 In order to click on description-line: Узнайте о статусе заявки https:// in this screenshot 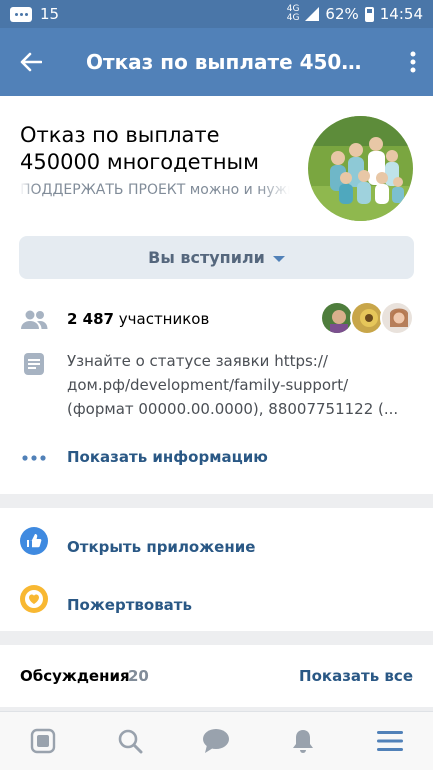, I will do `click(197, 361)`.